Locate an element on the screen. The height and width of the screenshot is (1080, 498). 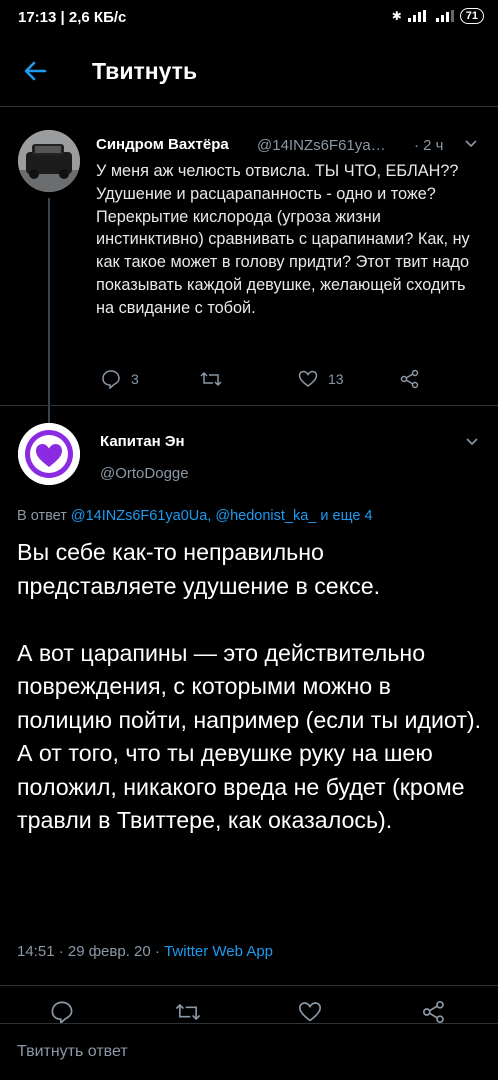
reply-input: Твитнуть ответ is located at coordinates (72, 1052).